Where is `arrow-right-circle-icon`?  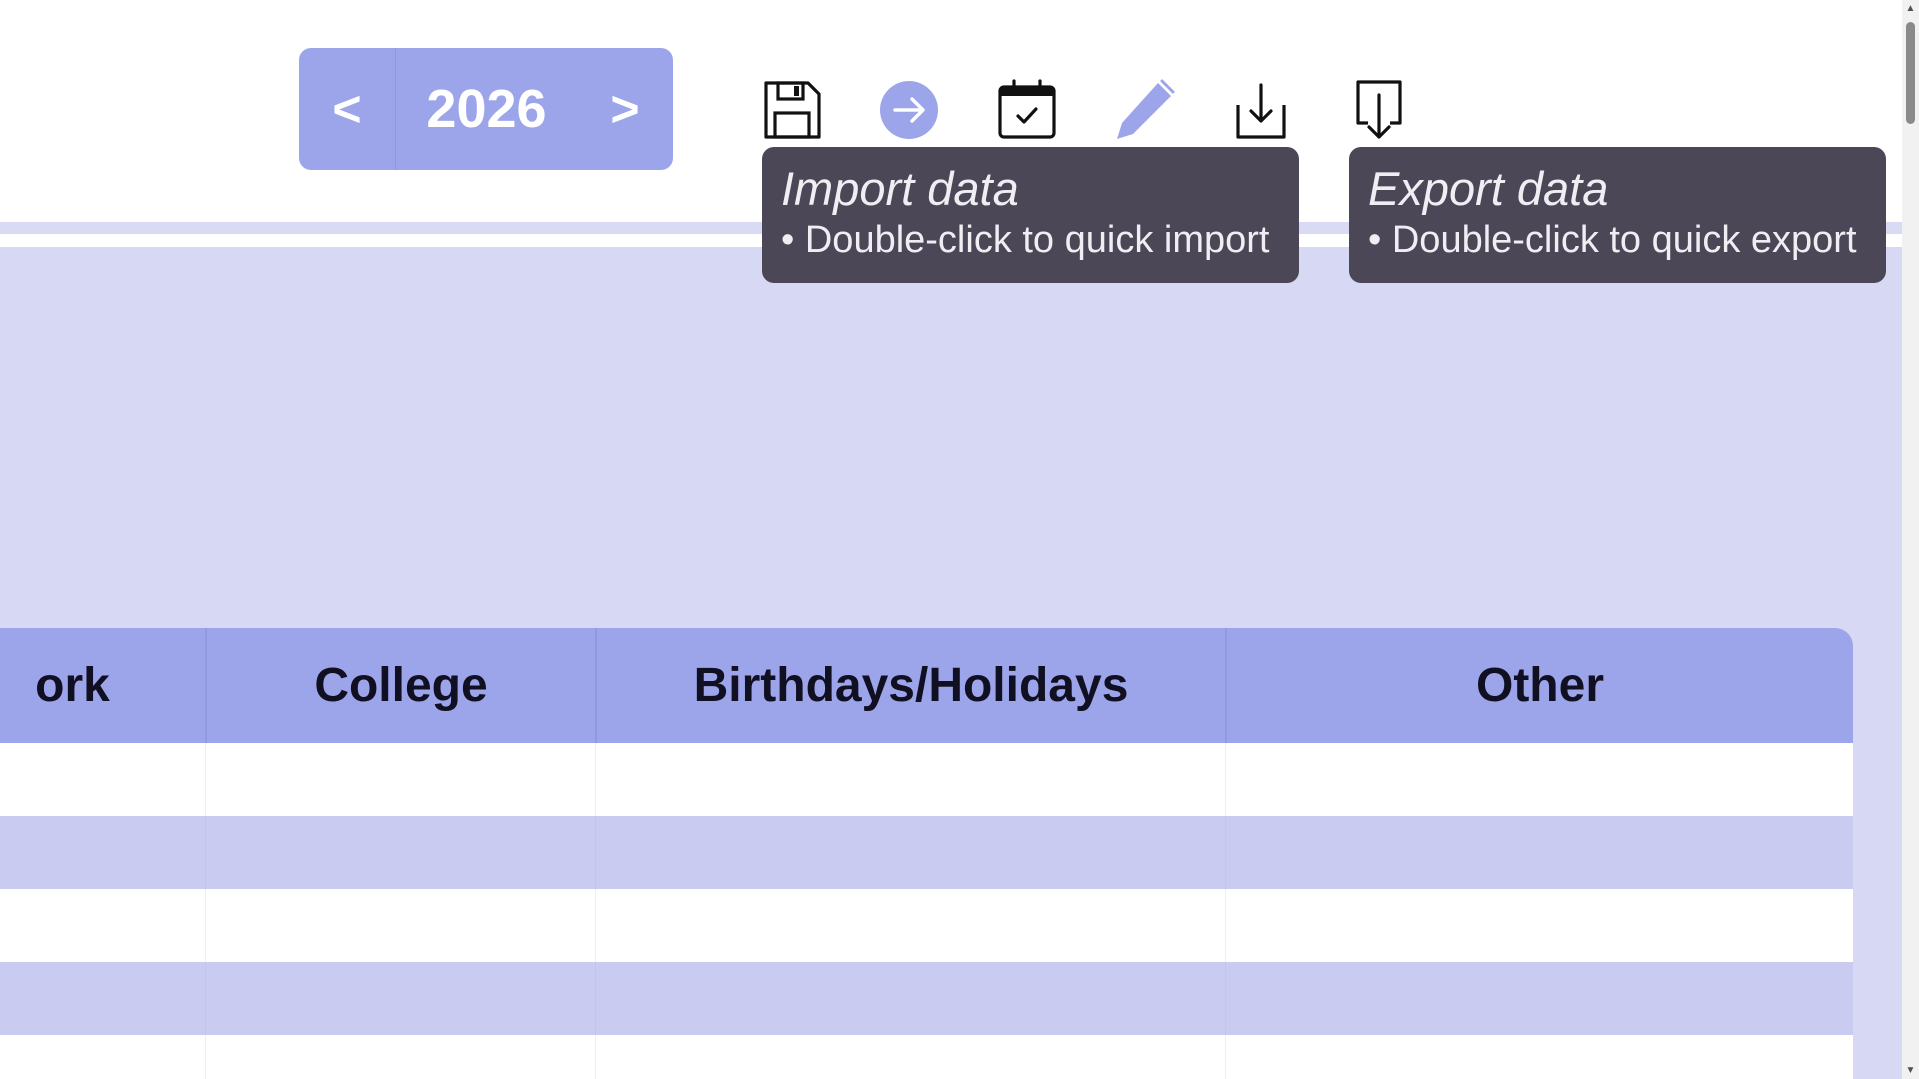
arrow-right-circle-icon is located at coordinates (909, 110).